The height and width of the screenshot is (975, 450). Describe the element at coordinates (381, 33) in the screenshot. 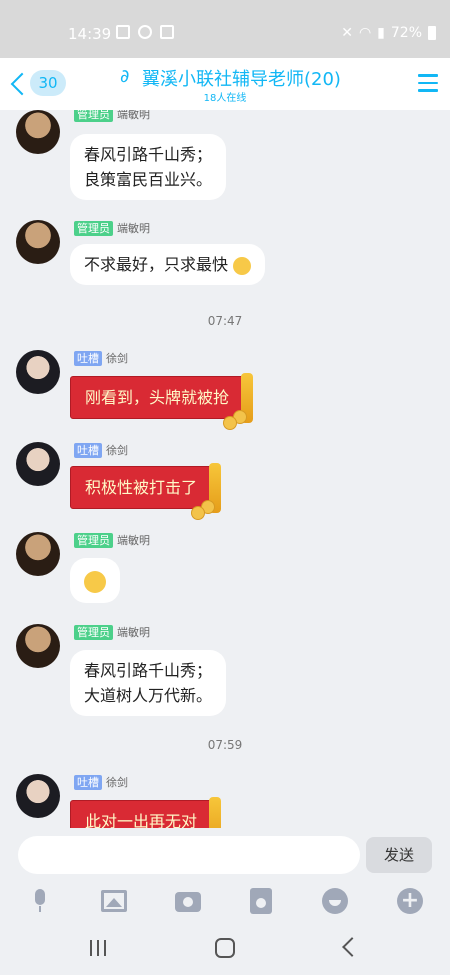

I see `signal-icon: ▮` at that location.